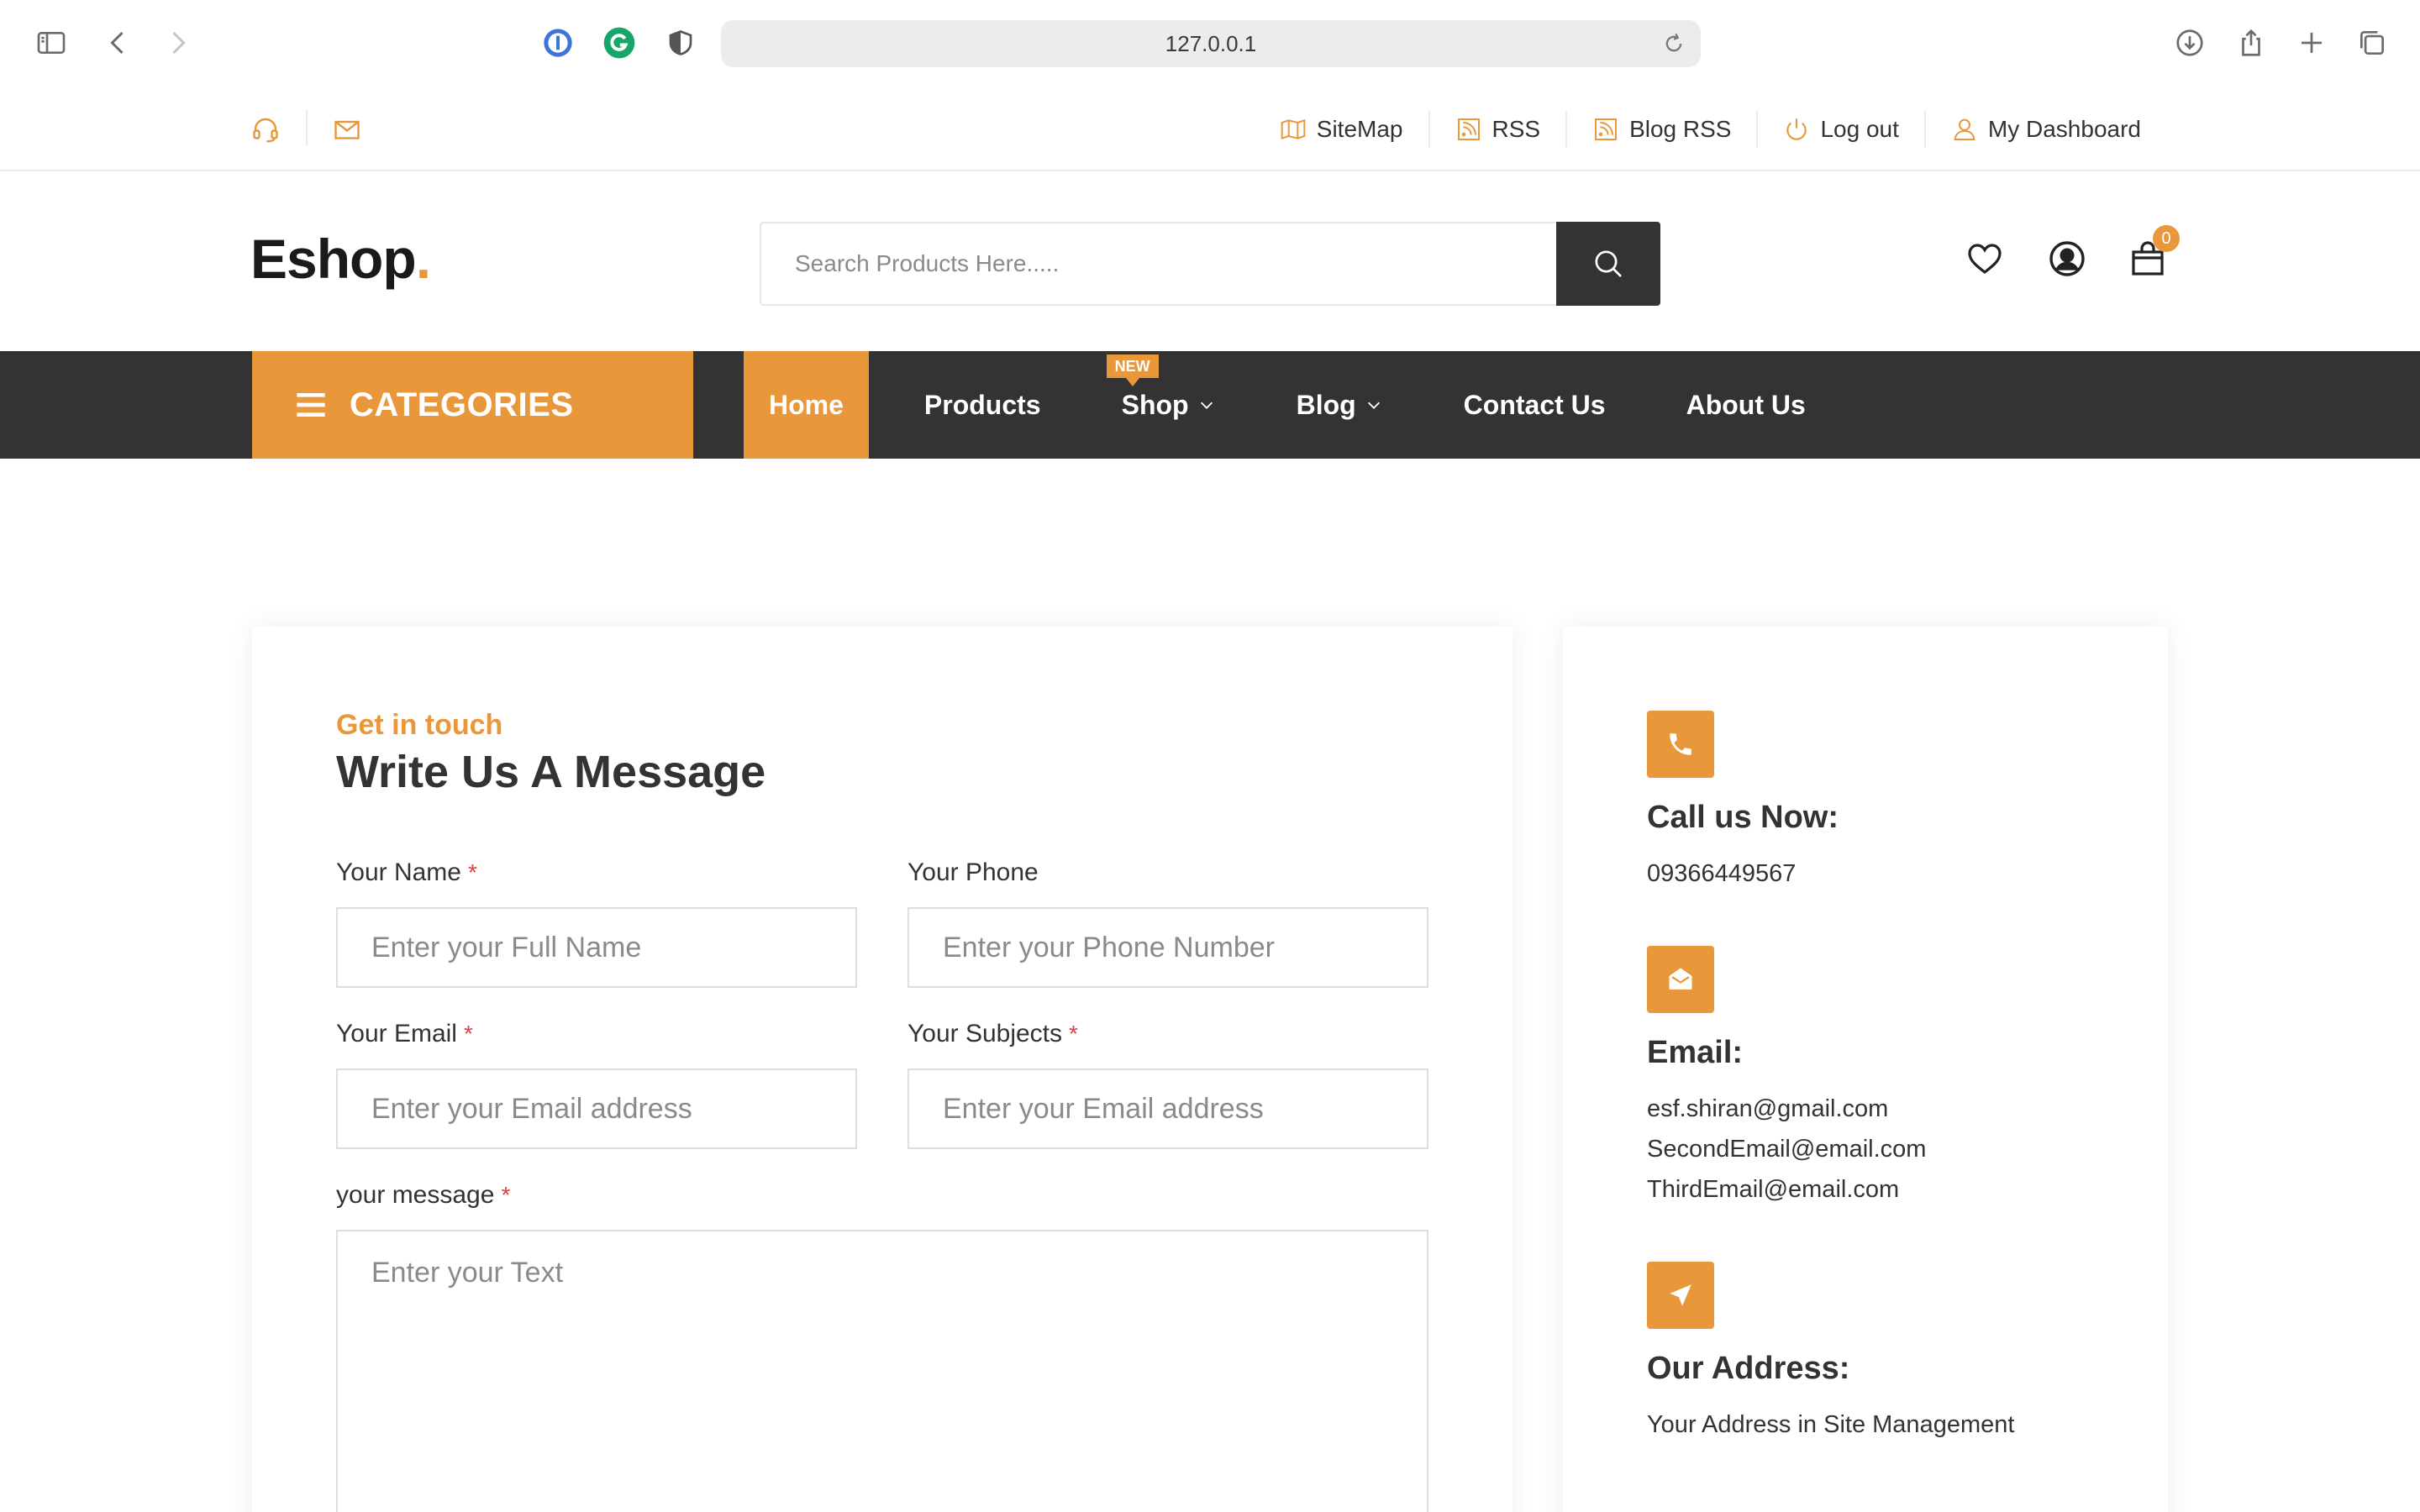  Describe the element at coordinates (333, 259) in the screenshot. I see `logo-text: Eshop` at that location.